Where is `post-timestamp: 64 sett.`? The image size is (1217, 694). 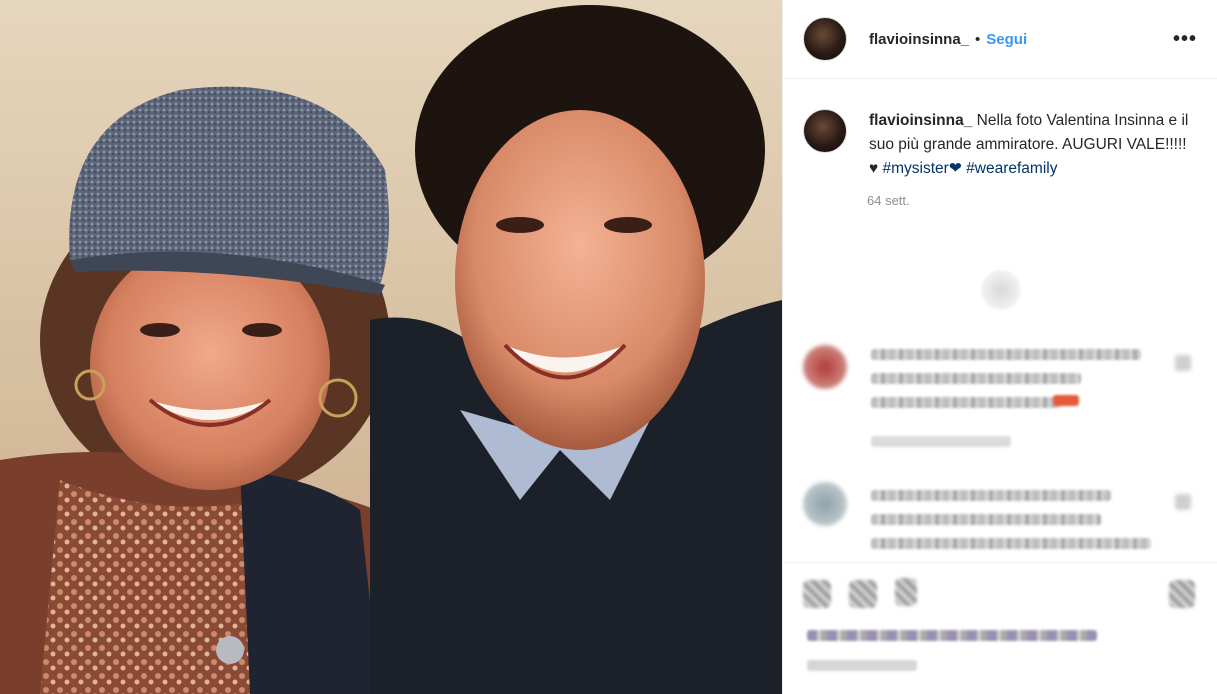 post-timestamp: 64 sett. is located at coordinates (1042, 200).